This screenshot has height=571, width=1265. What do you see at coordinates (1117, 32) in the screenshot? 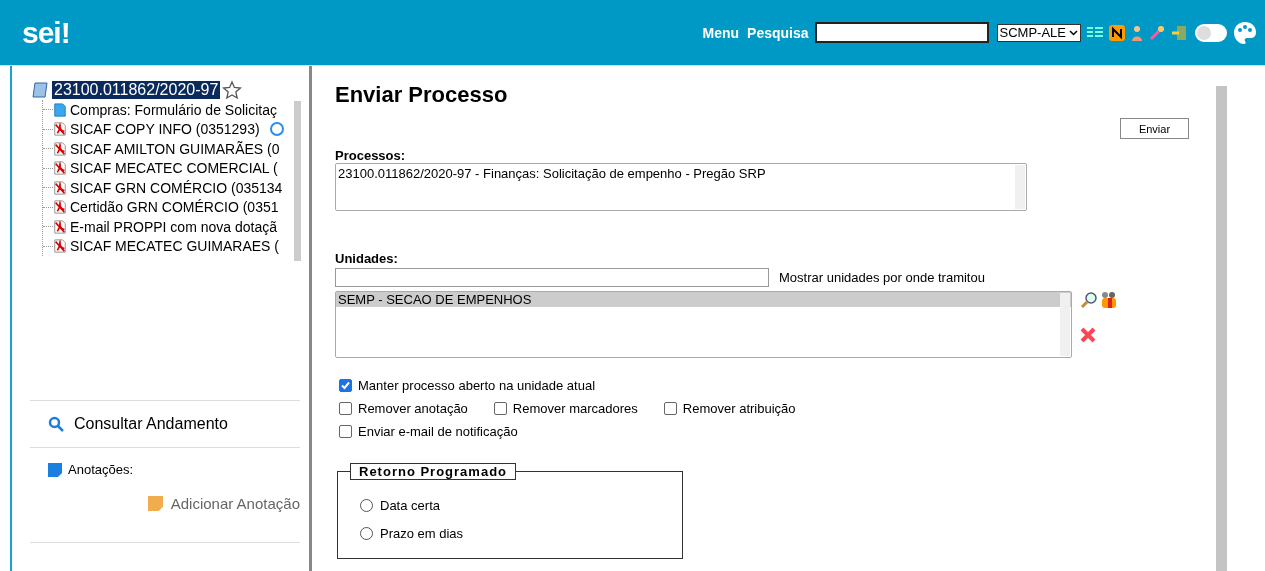
I see `n-icon` at bounding box center [1117, 32].